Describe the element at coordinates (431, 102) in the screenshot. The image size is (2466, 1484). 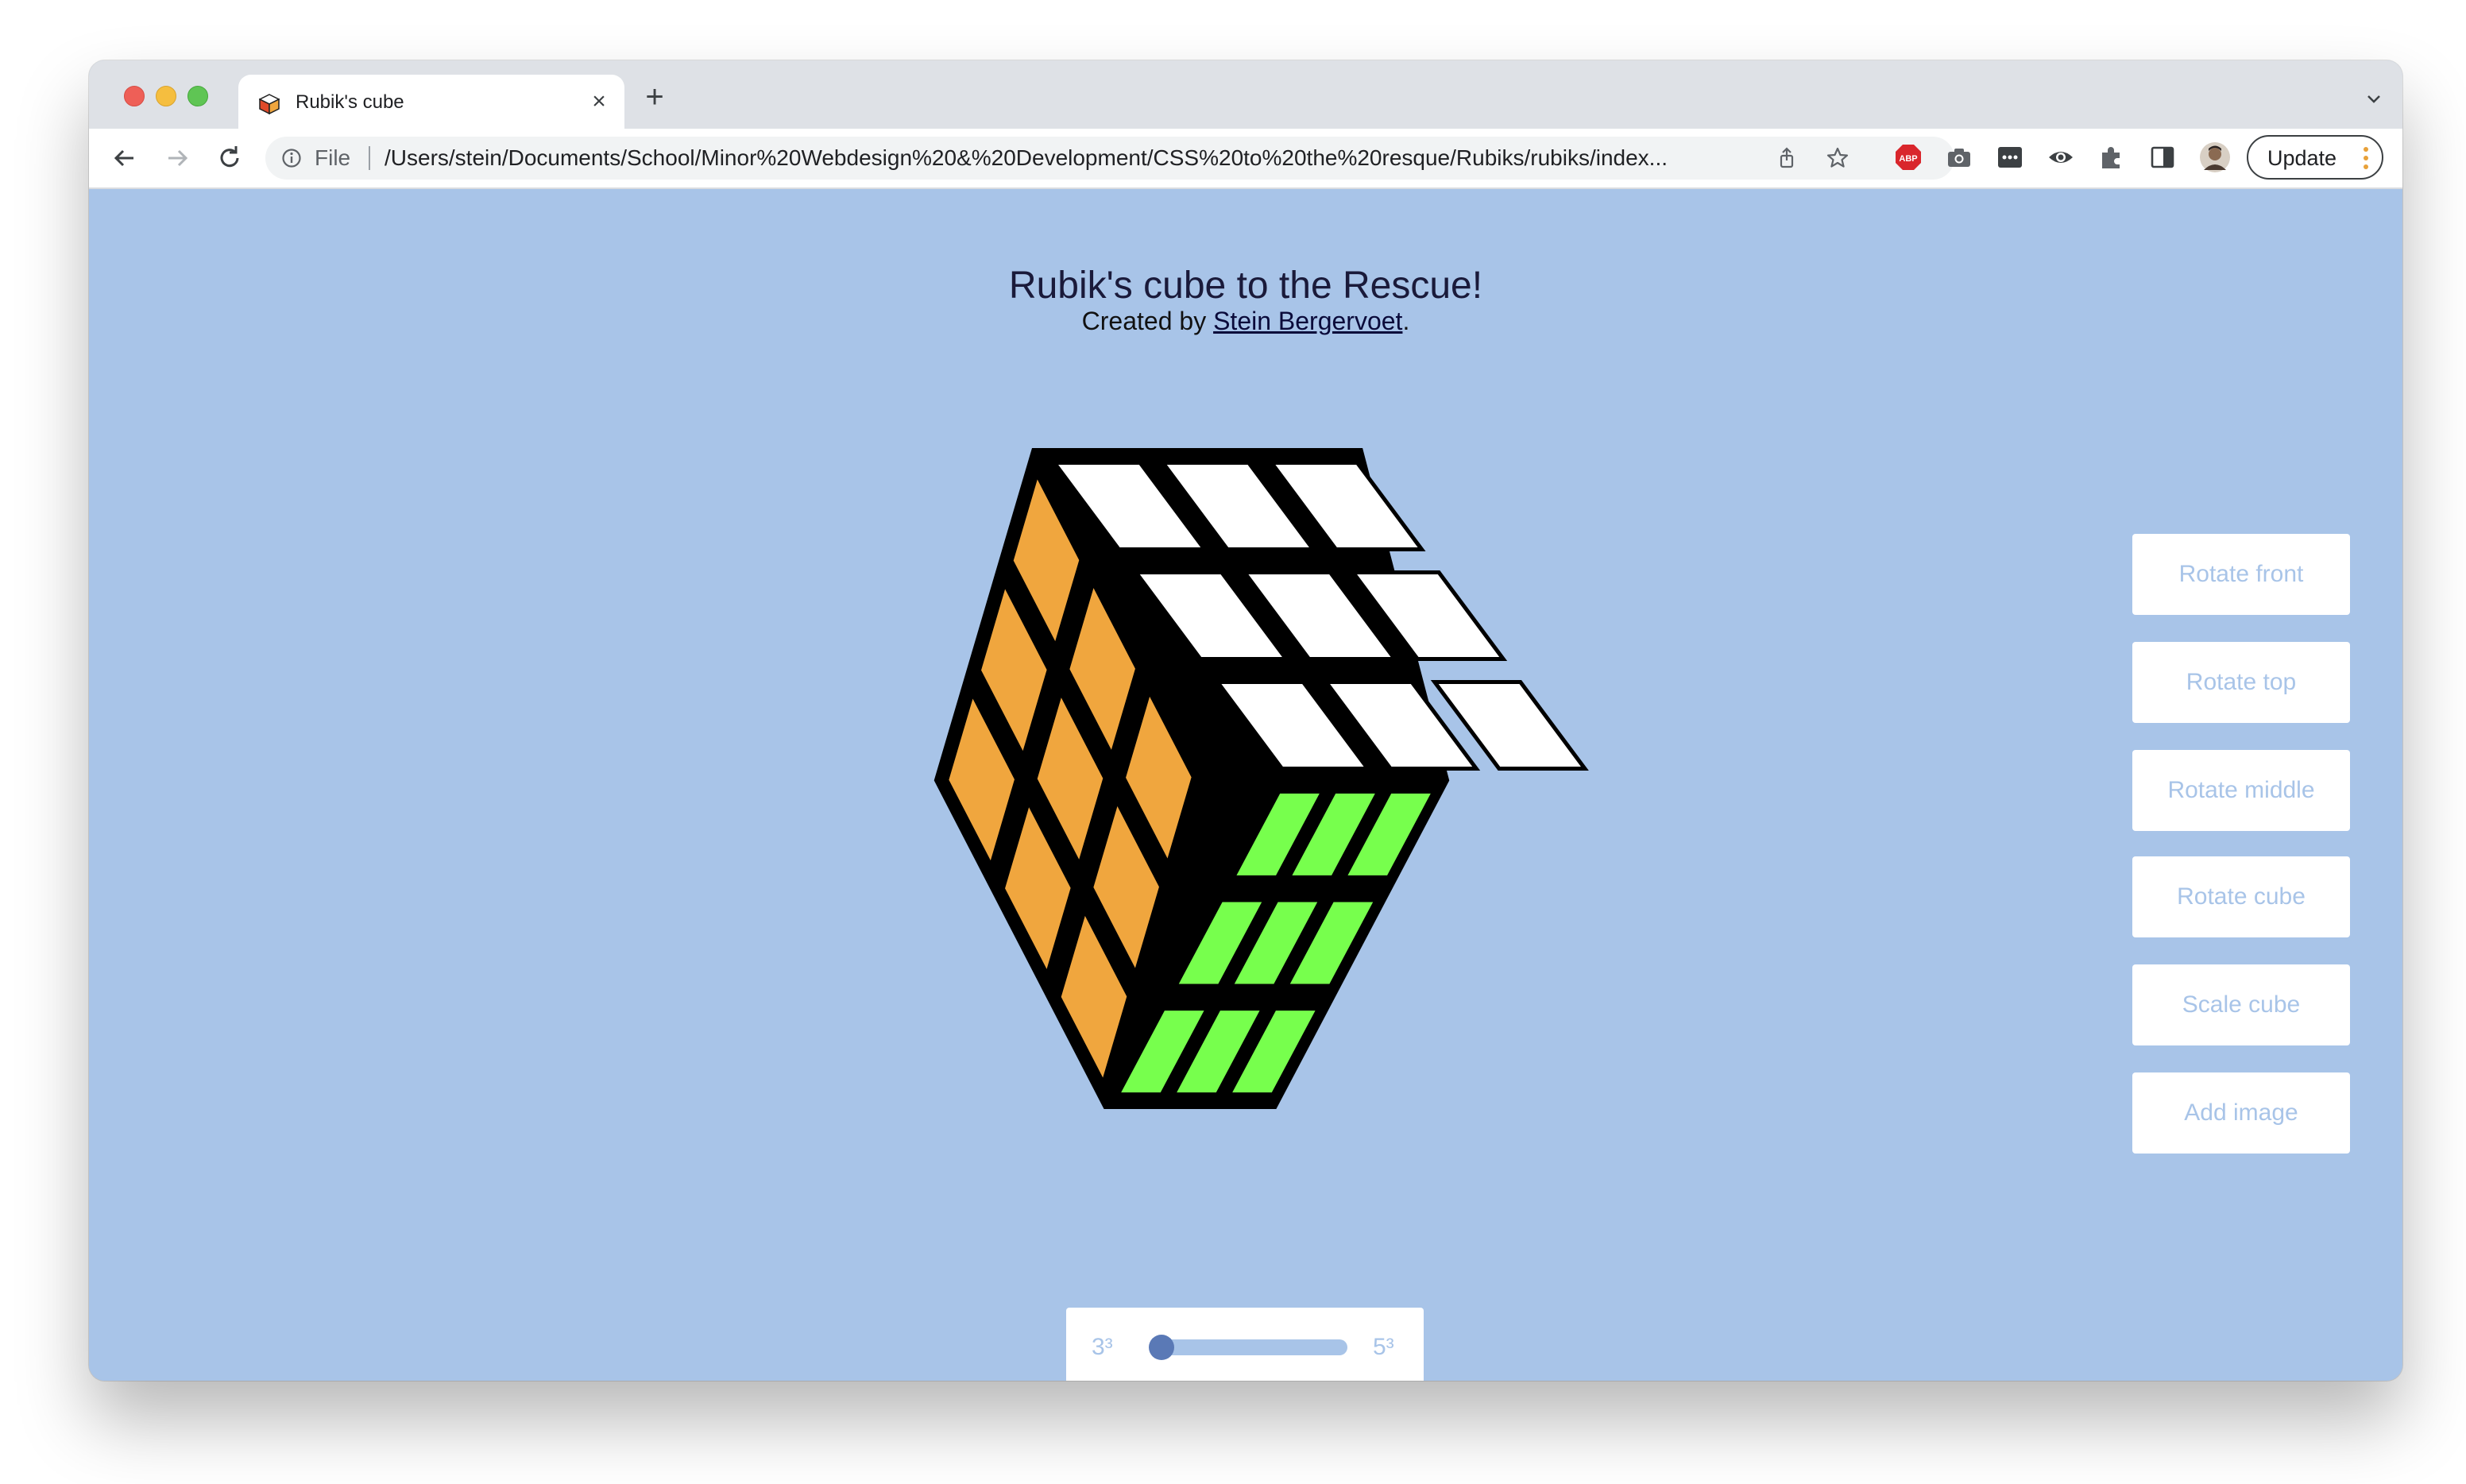
I see `tab-rubiks-cube: Rubik's cube ×` at that location.